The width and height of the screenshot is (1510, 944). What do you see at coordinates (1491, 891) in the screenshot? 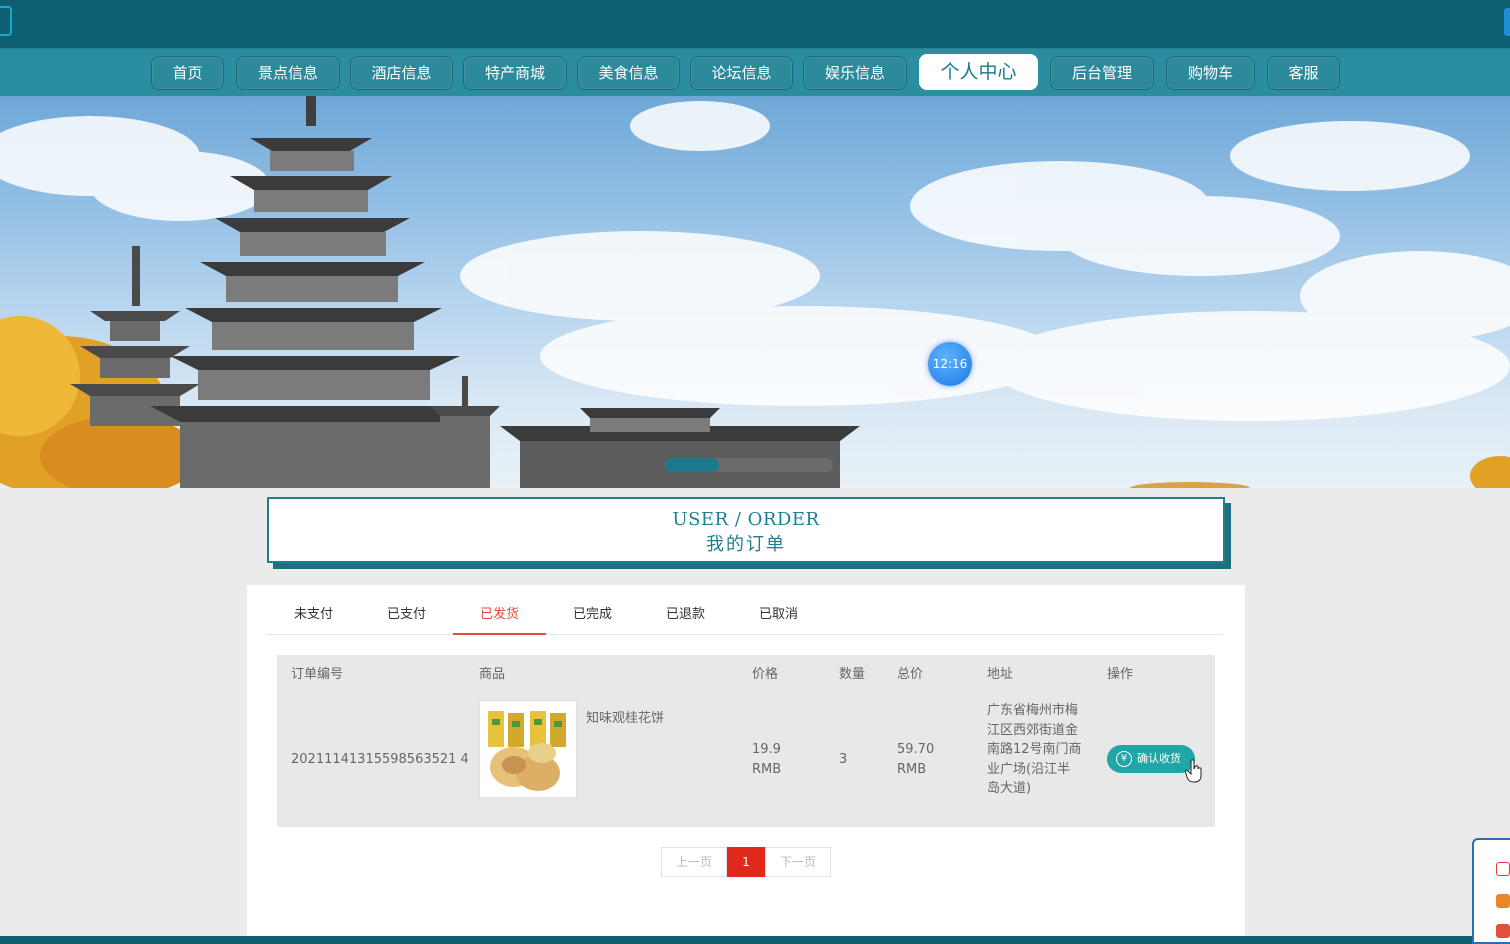
I see `floating-side-widget` at bounding box center [1491, 891].